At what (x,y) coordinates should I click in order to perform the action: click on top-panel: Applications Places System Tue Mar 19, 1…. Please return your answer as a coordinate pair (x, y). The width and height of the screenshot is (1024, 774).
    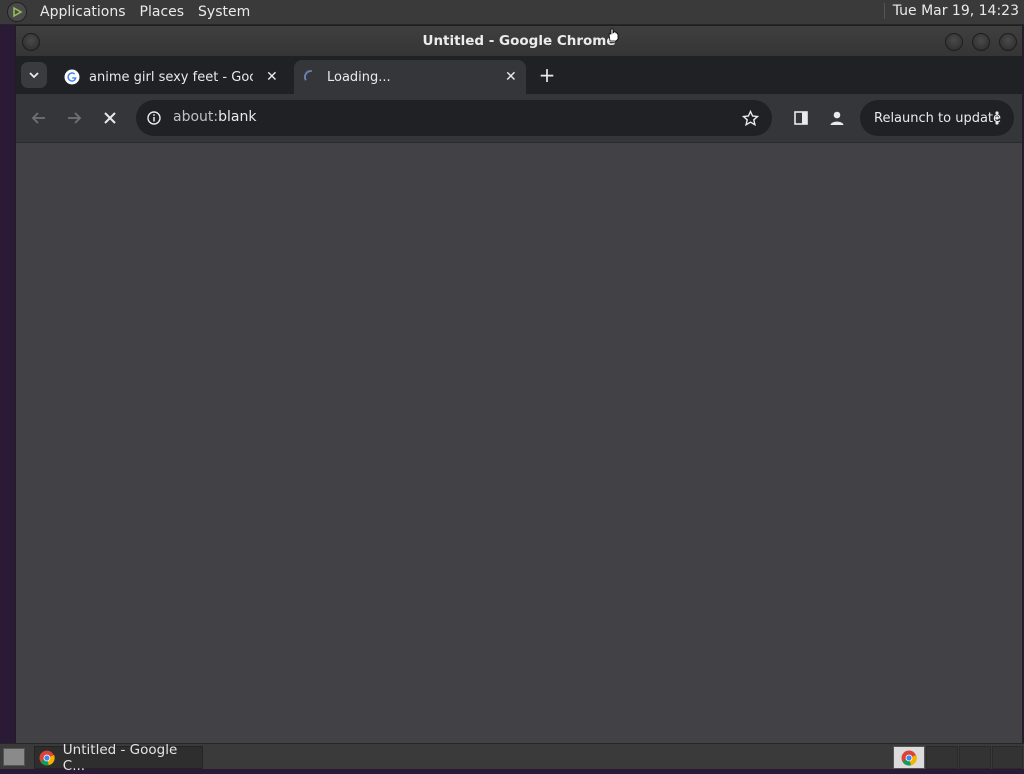
    Looking at the image, I should click on (512, 12).